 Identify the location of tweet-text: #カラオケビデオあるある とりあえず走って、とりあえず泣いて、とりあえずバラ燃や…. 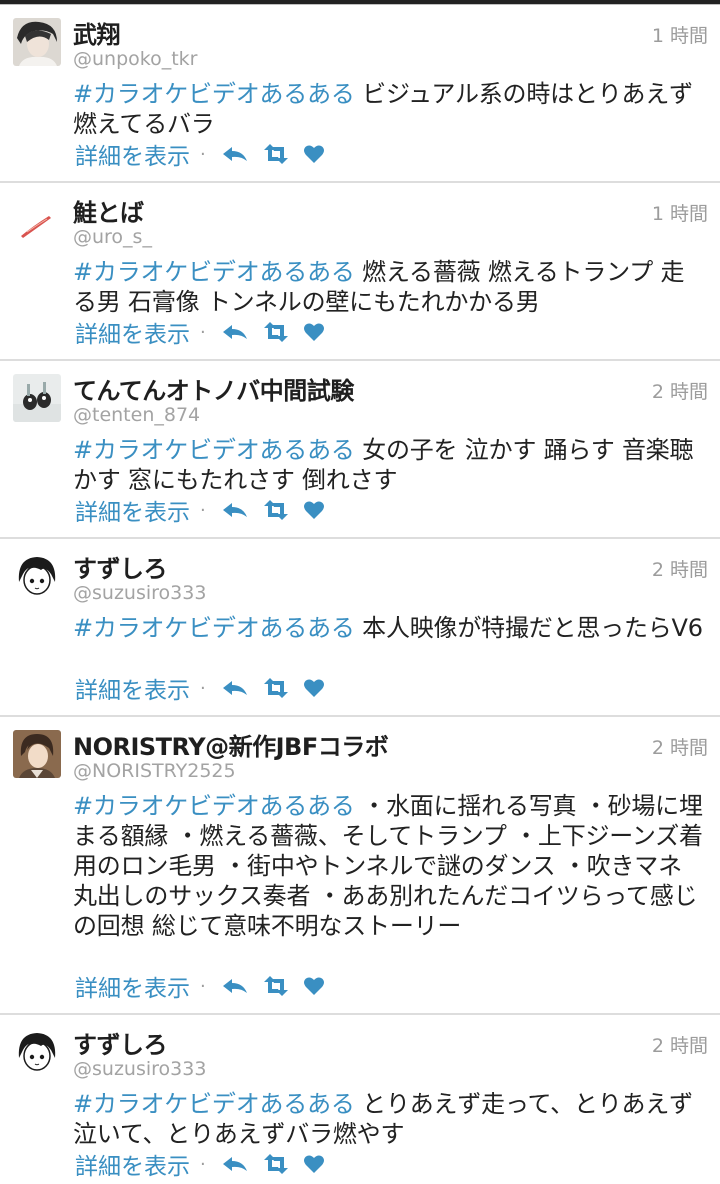
(389, 1119).